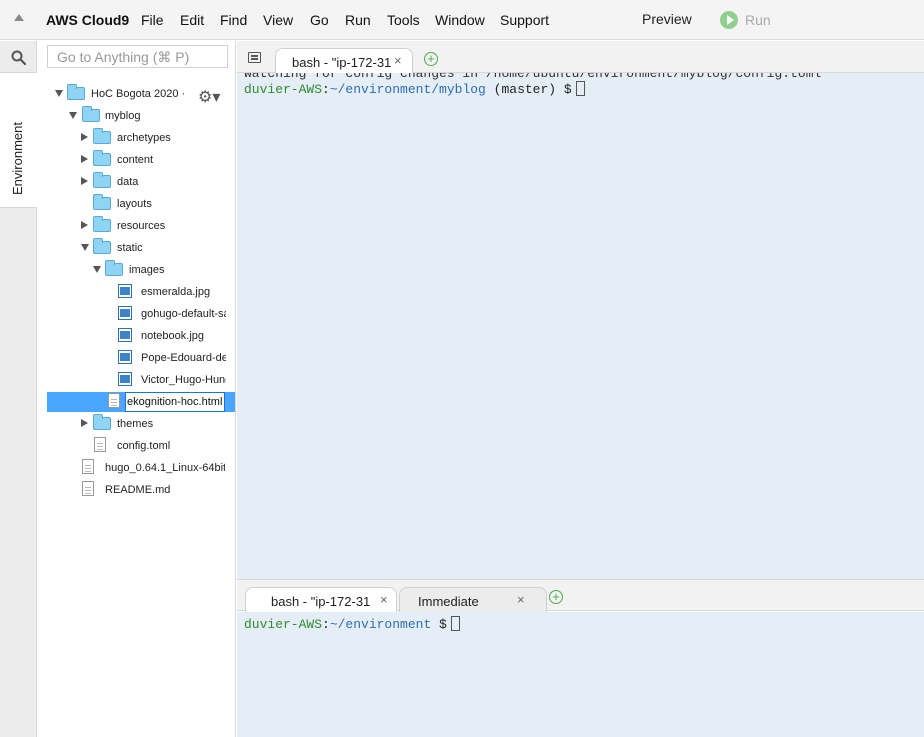 Image resolution: width=924 pixels, height=737 pixels. What do you see at coordinates (358, 20) in the screenshot?
I see `menu-run: Run` at bounding box center [358, 20].